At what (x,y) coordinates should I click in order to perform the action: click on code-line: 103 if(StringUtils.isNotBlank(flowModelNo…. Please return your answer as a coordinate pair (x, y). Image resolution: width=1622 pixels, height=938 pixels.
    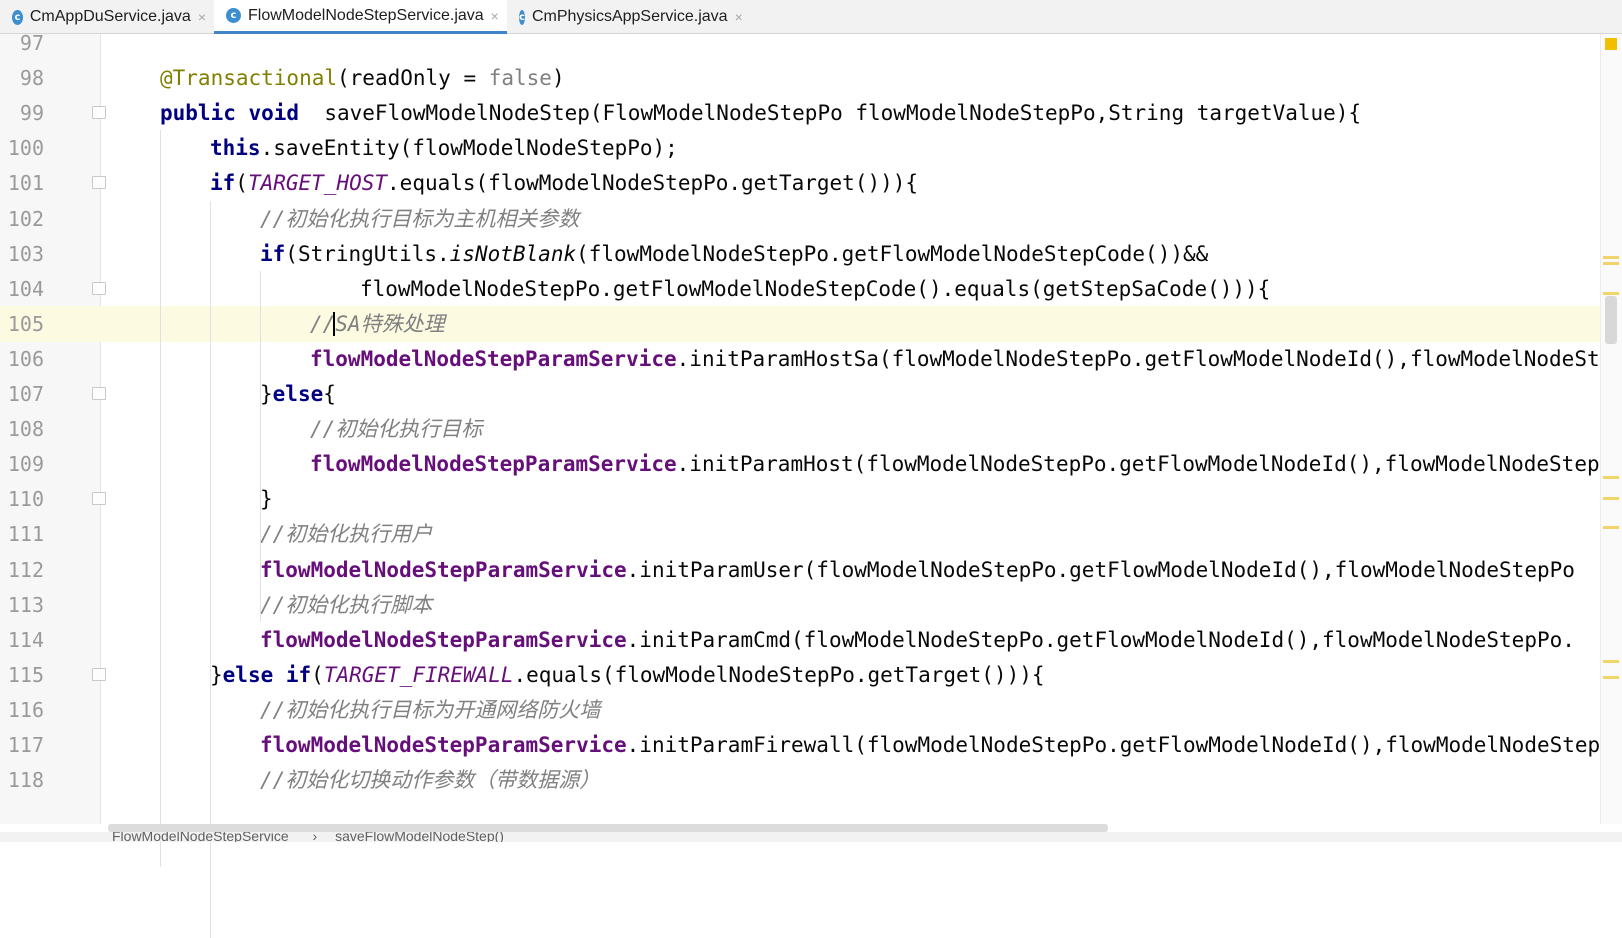
    Looking at the image, I should click on (800, 254).